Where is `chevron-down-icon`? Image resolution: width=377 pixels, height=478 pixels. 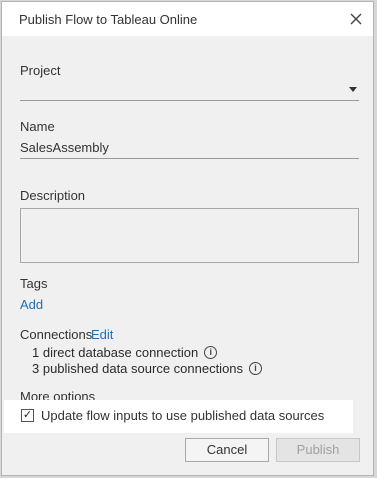 chevron-down-icon is located at coordinates (353, 89).